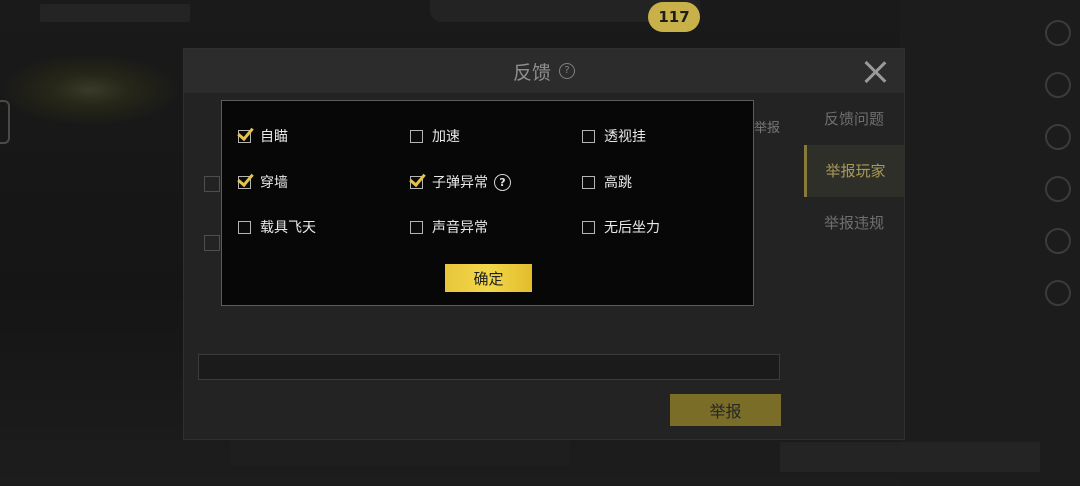 The image size is (1080, 486). I want to click on option-wallhack: 透视挂, so click(614, 136).